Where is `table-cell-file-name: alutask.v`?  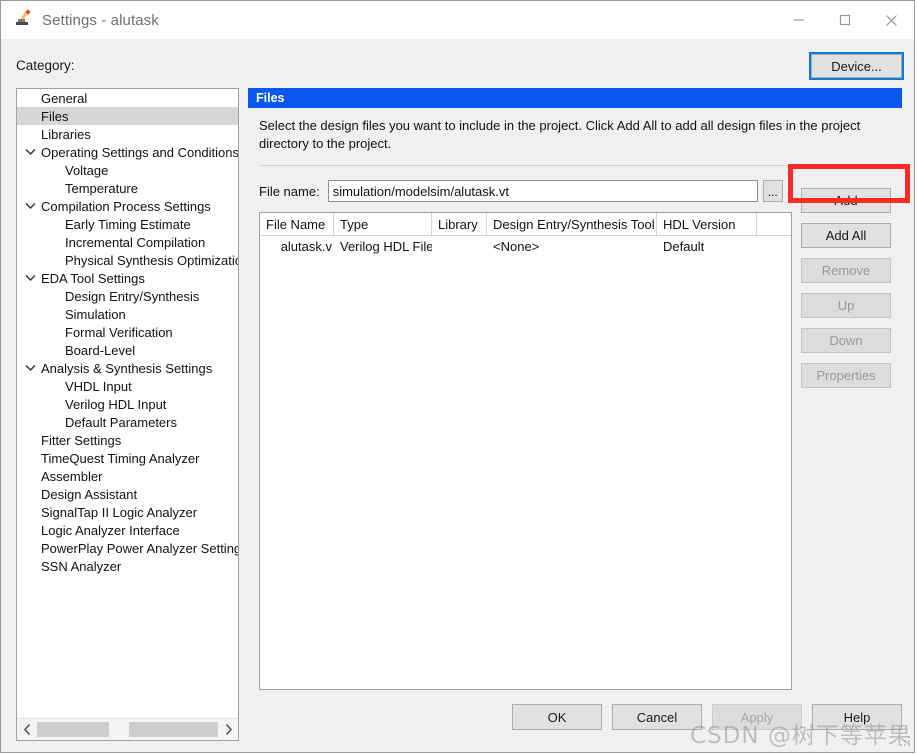
table-cell-file-name: alutask.v is located at coordinates (306, 246).